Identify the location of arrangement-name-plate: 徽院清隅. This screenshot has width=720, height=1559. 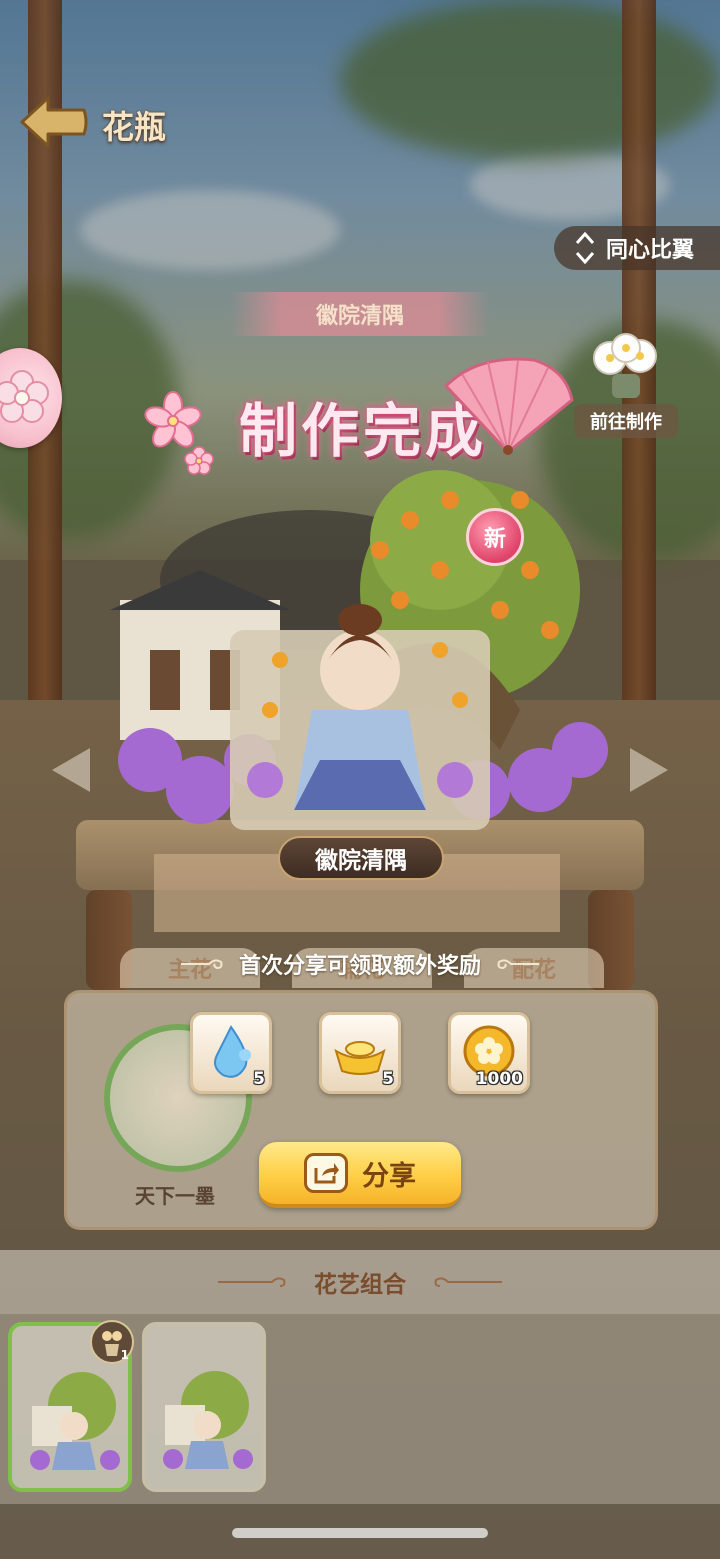
(361, 858).